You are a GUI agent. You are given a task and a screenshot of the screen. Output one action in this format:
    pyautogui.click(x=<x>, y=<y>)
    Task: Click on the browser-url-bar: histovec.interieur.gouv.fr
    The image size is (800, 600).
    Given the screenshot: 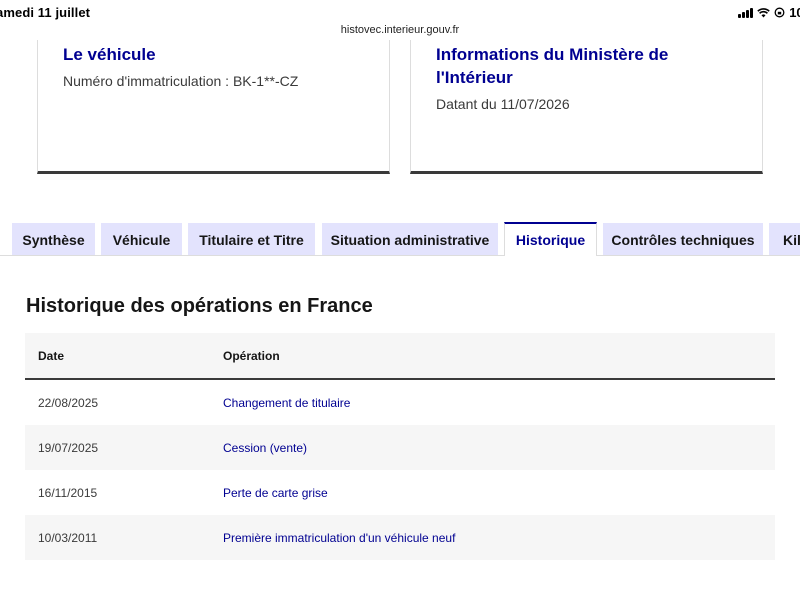 What is the action you would take?
    pyautogui.click(x=400, y=32)
    